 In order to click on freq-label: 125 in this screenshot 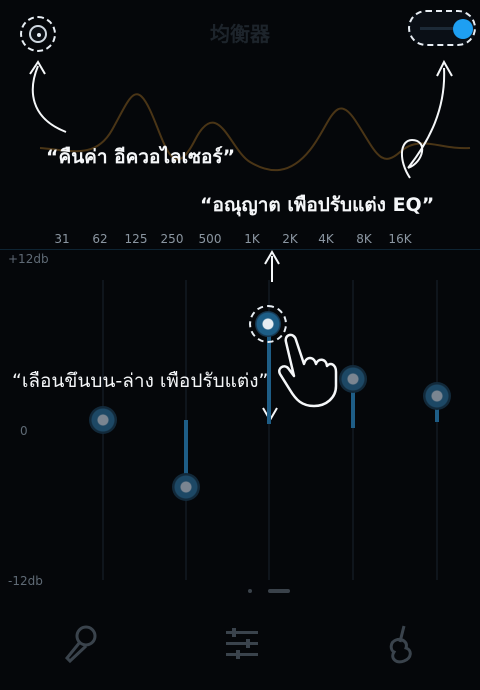, I will do `click(136, 239)`.